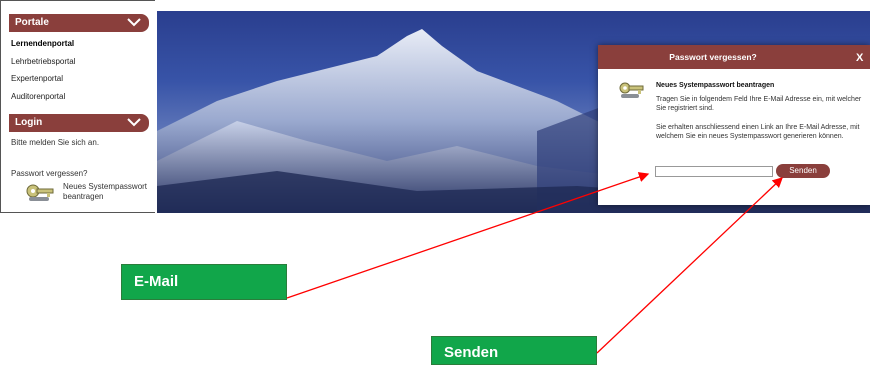  What do you see at coordinates (204, 282) in the screenshot?
I see `email-callout: E-Mail` at bounding box center [204, 282].